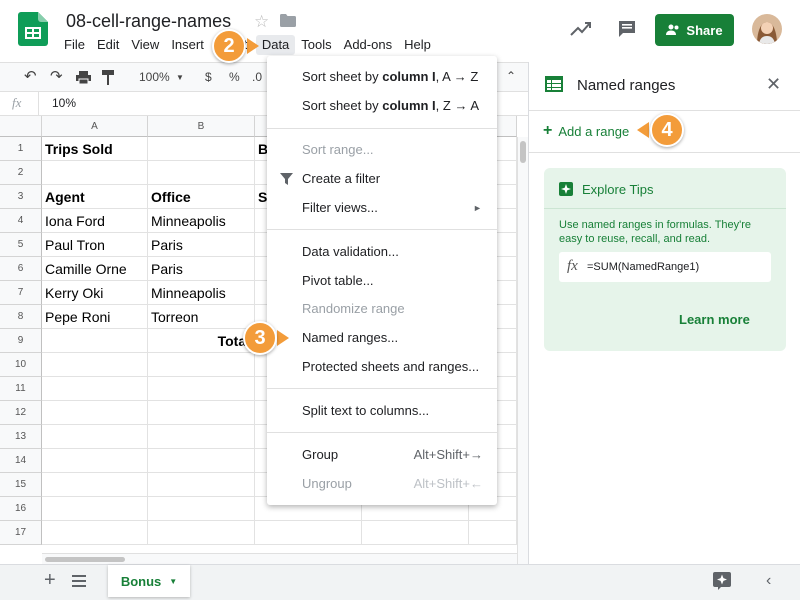 This screenshot has width=800, height=600. What do you see at coordinates (21, 197) in the screenshot?
I see `row-header-3: 3` at bounding box center [21, 197].